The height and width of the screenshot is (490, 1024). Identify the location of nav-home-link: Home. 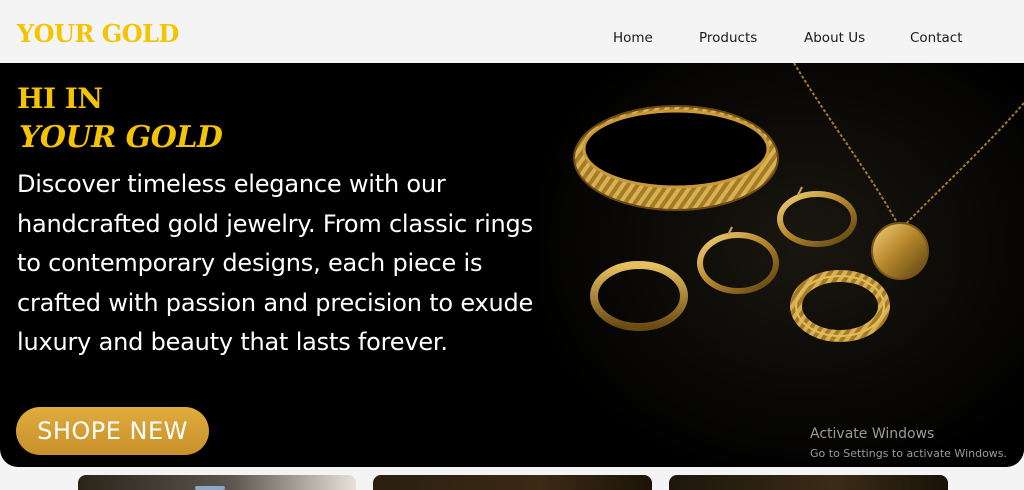
(633, 38).